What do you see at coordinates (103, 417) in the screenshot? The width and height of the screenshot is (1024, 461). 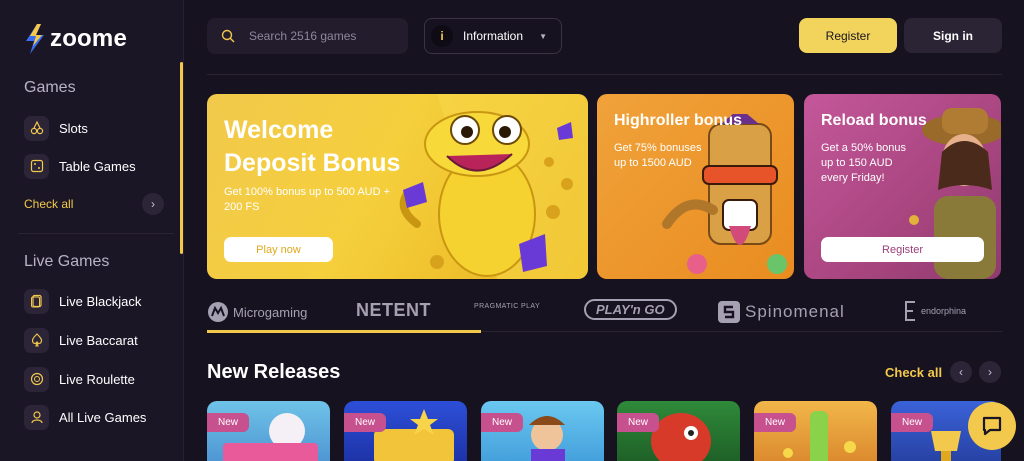 I see `sidebar-item-label: All Live Games` at bounding box center [103, 417].